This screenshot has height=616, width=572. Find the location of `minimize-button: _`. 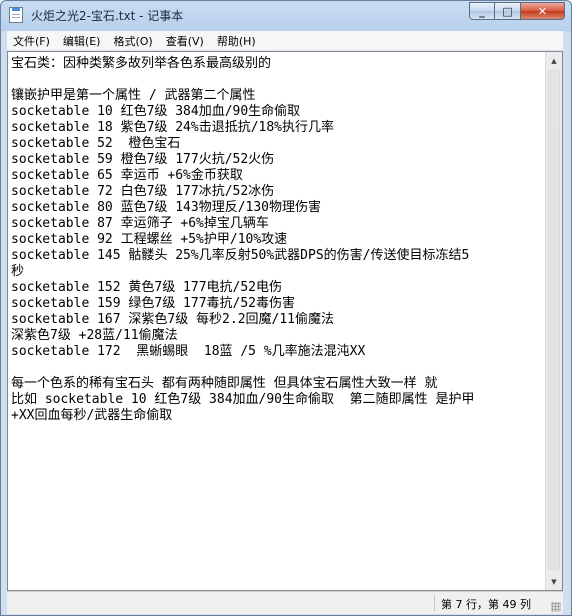

minimize-button: _ is located at coordinates (482, 11).